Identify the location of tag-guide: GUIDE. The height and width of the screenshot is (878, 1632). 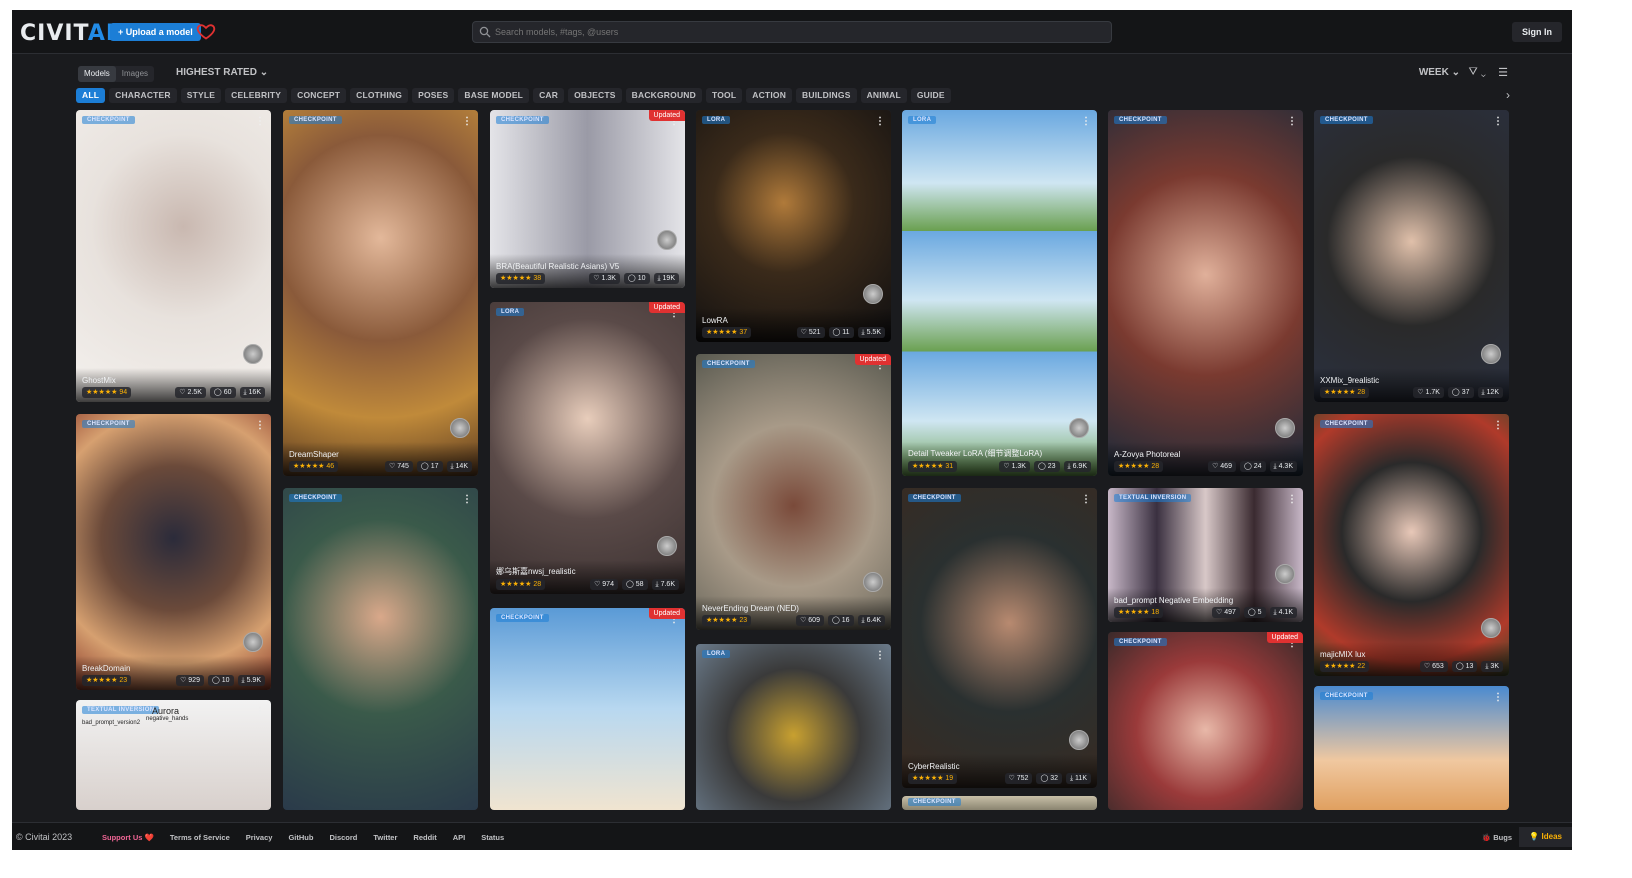
(930, 95).